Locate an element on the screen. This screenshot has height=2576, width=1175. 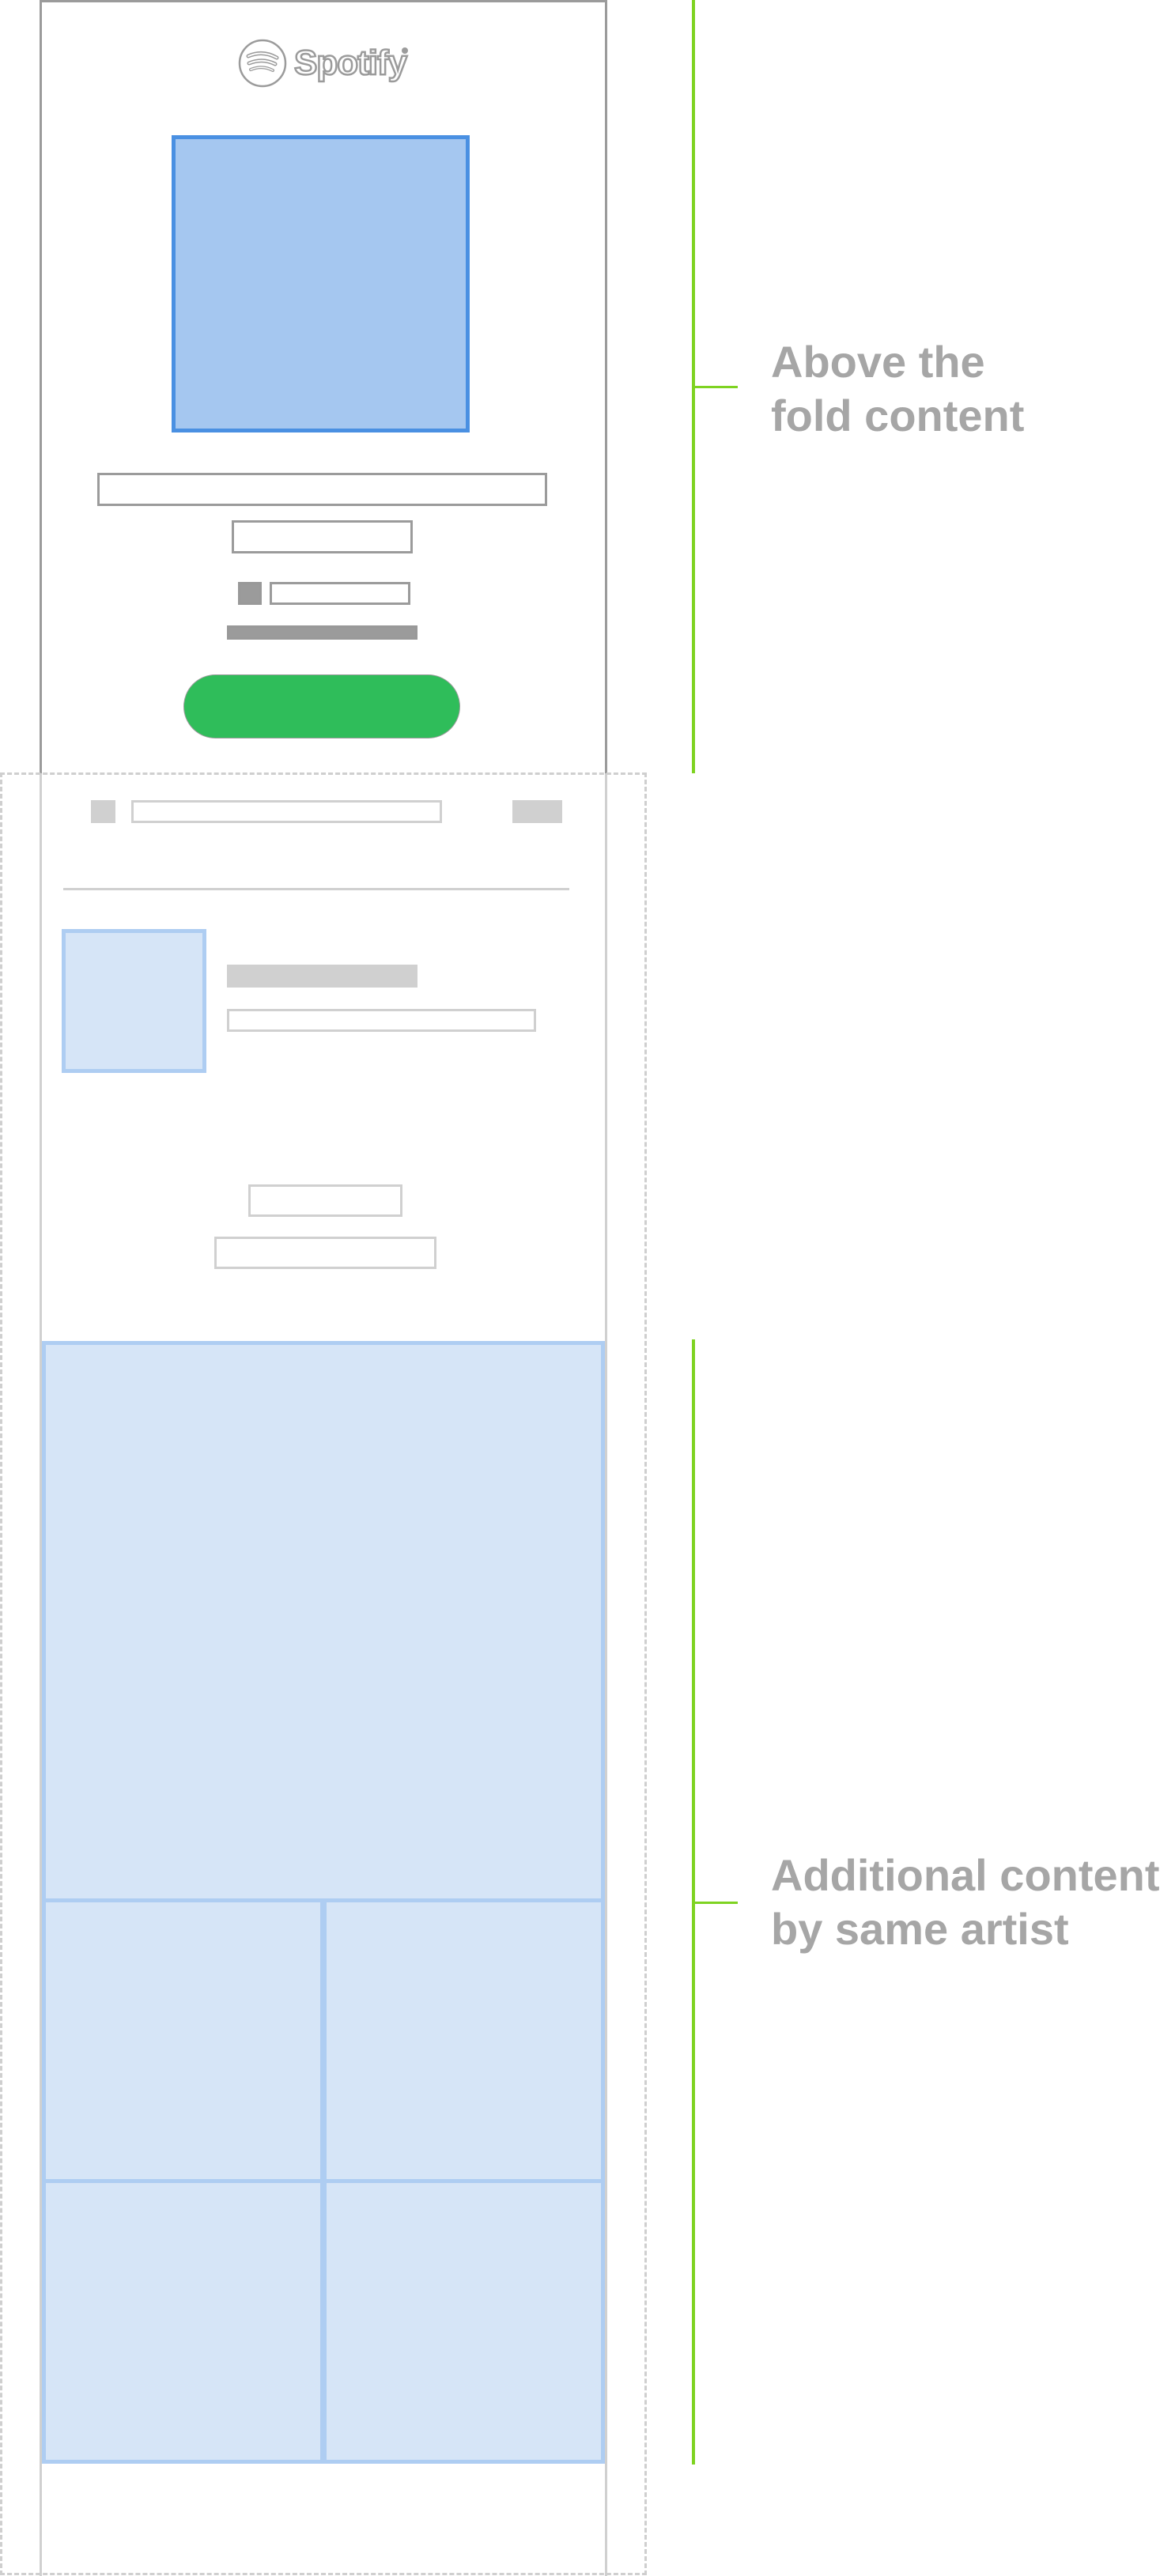
above-fold-bracket-tick is located at coordinates (715, 387).